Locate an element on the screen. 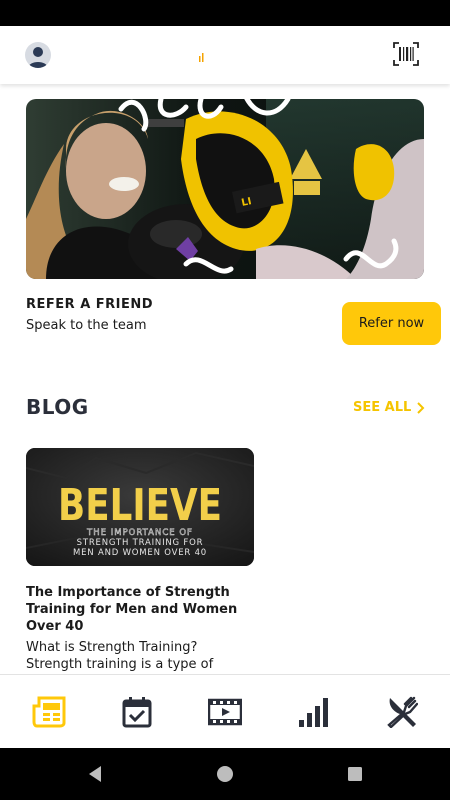 This screenshot has height=800, width=450. see-all-link: SEE ALL is located at coordinates (389, 407).